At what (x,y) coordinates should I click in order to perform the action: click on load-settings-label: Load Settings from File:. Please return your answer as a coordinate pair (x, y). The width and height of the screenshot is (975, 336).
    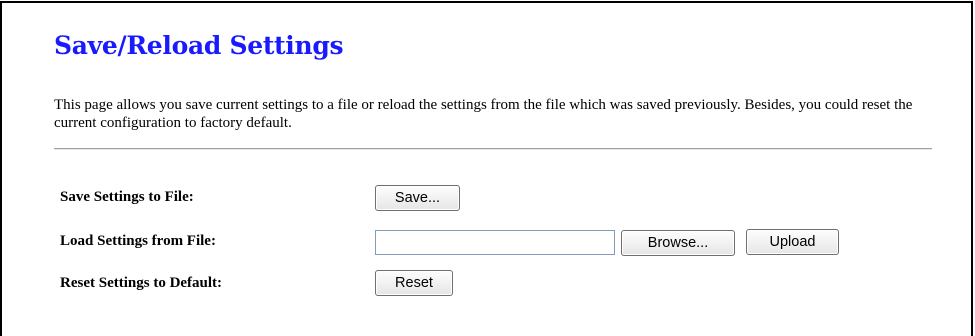
    Looking at the image, I should click on (138, 241).